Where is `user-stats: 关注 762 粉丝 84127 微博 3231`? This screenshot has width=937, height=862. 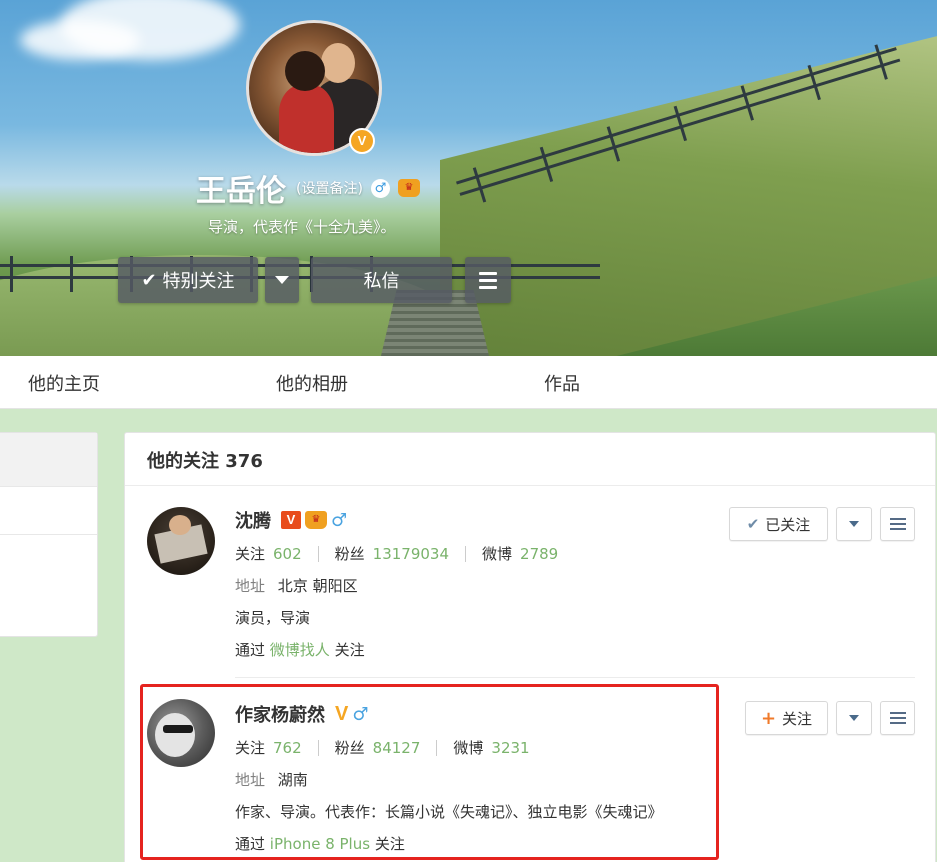 user-stats: 关注 762 粉丝 84127 微博 3231 is located at coordinates (382, 747).